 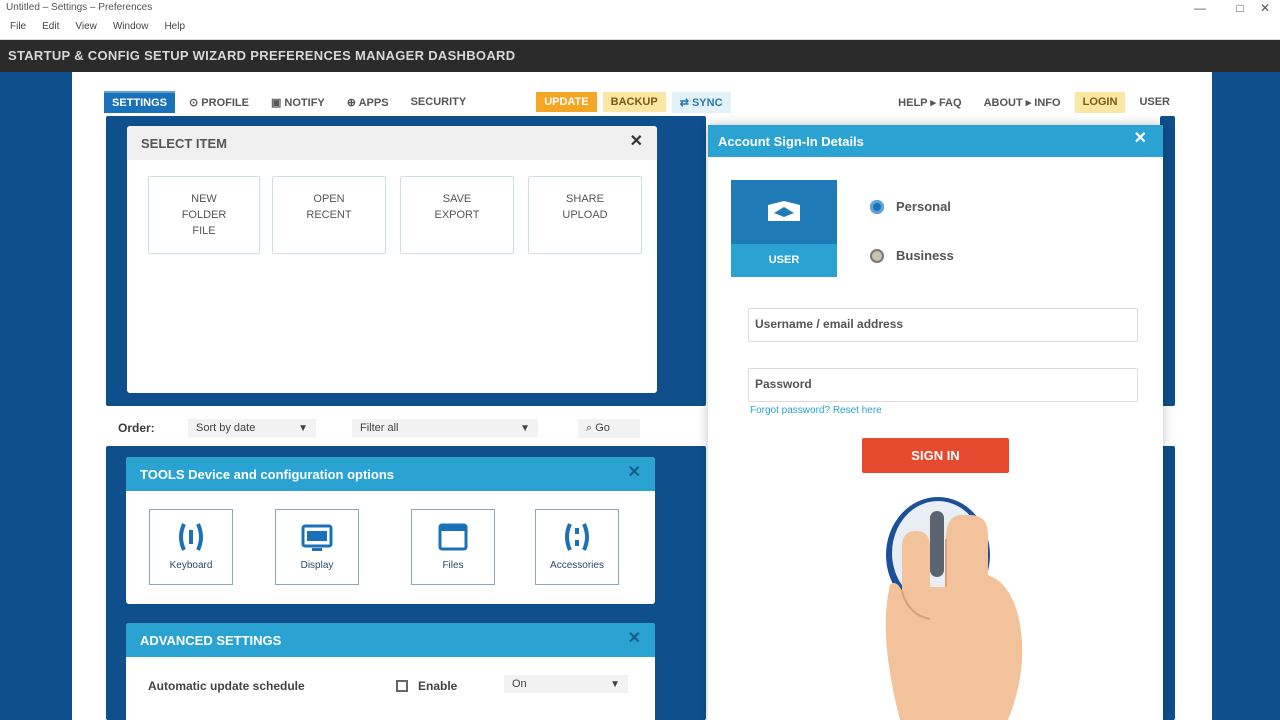 I want to click on filter-row: Order: Sort by date ▼ Filter all ▼ ⌕ Go, so click(x=406, y=428).